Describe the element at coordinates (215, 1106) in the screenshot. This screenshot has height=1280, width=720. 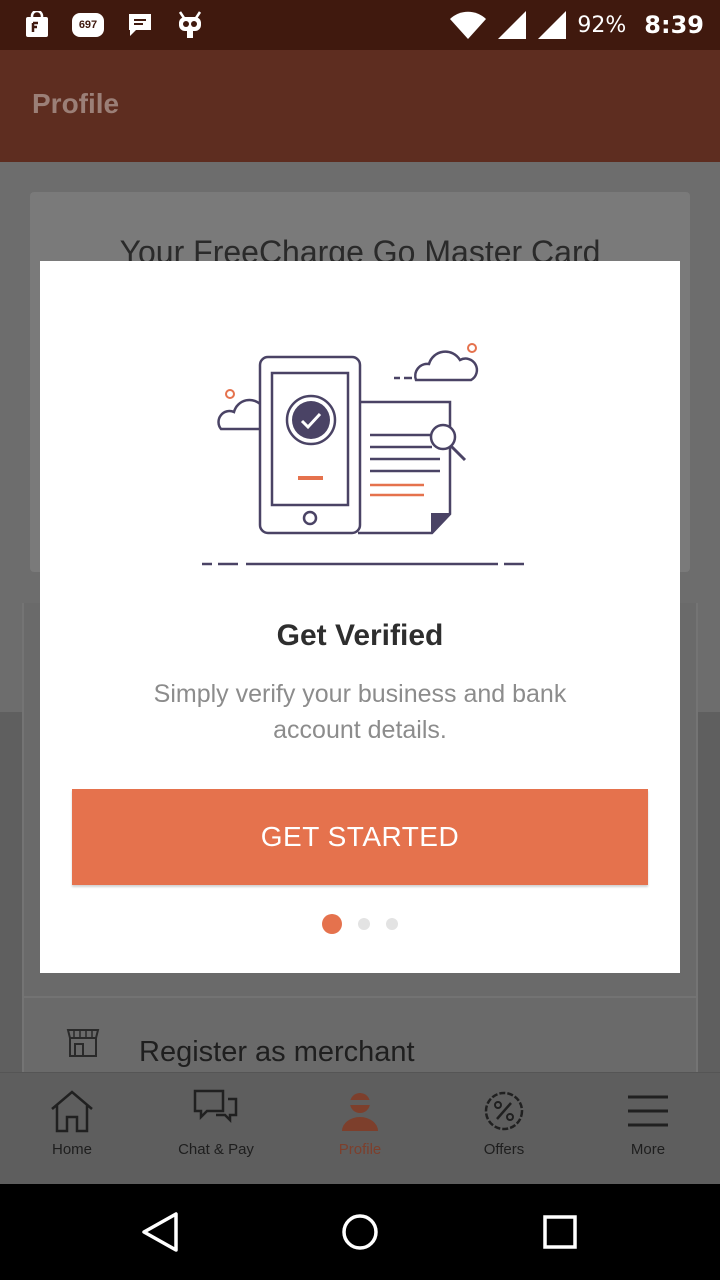
I see `chat-icon` at that location.